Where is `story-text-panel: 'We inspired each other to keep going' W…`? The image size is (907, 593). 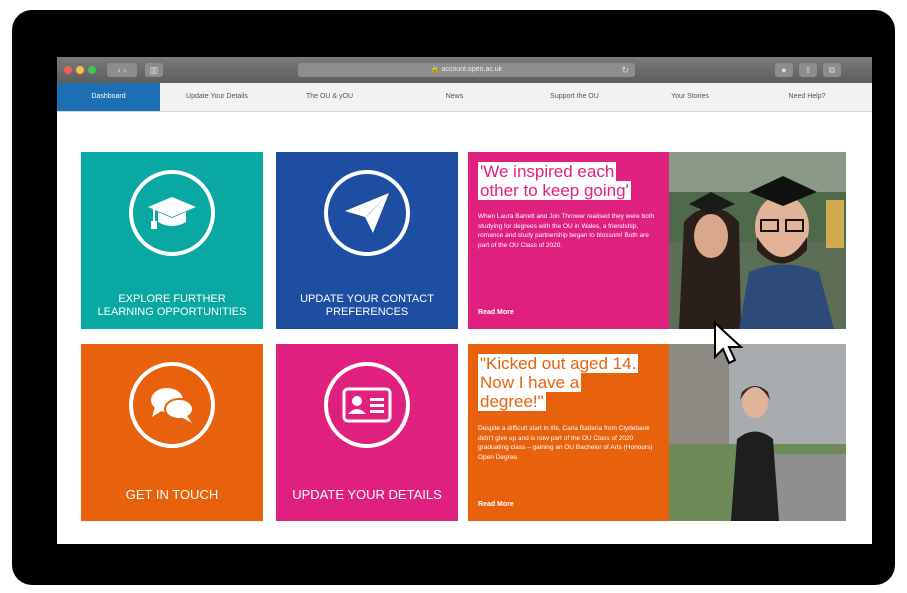 story-text-panel: 'We inspired each other to keep going' W… is located at coordinates (568, 240).